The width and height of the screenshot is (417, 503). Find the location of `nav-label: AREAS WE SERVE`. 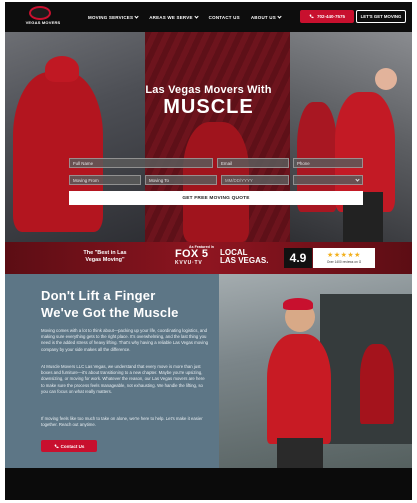

nav-label: AREAS WE SERVE is located at coordinates (171, 17).